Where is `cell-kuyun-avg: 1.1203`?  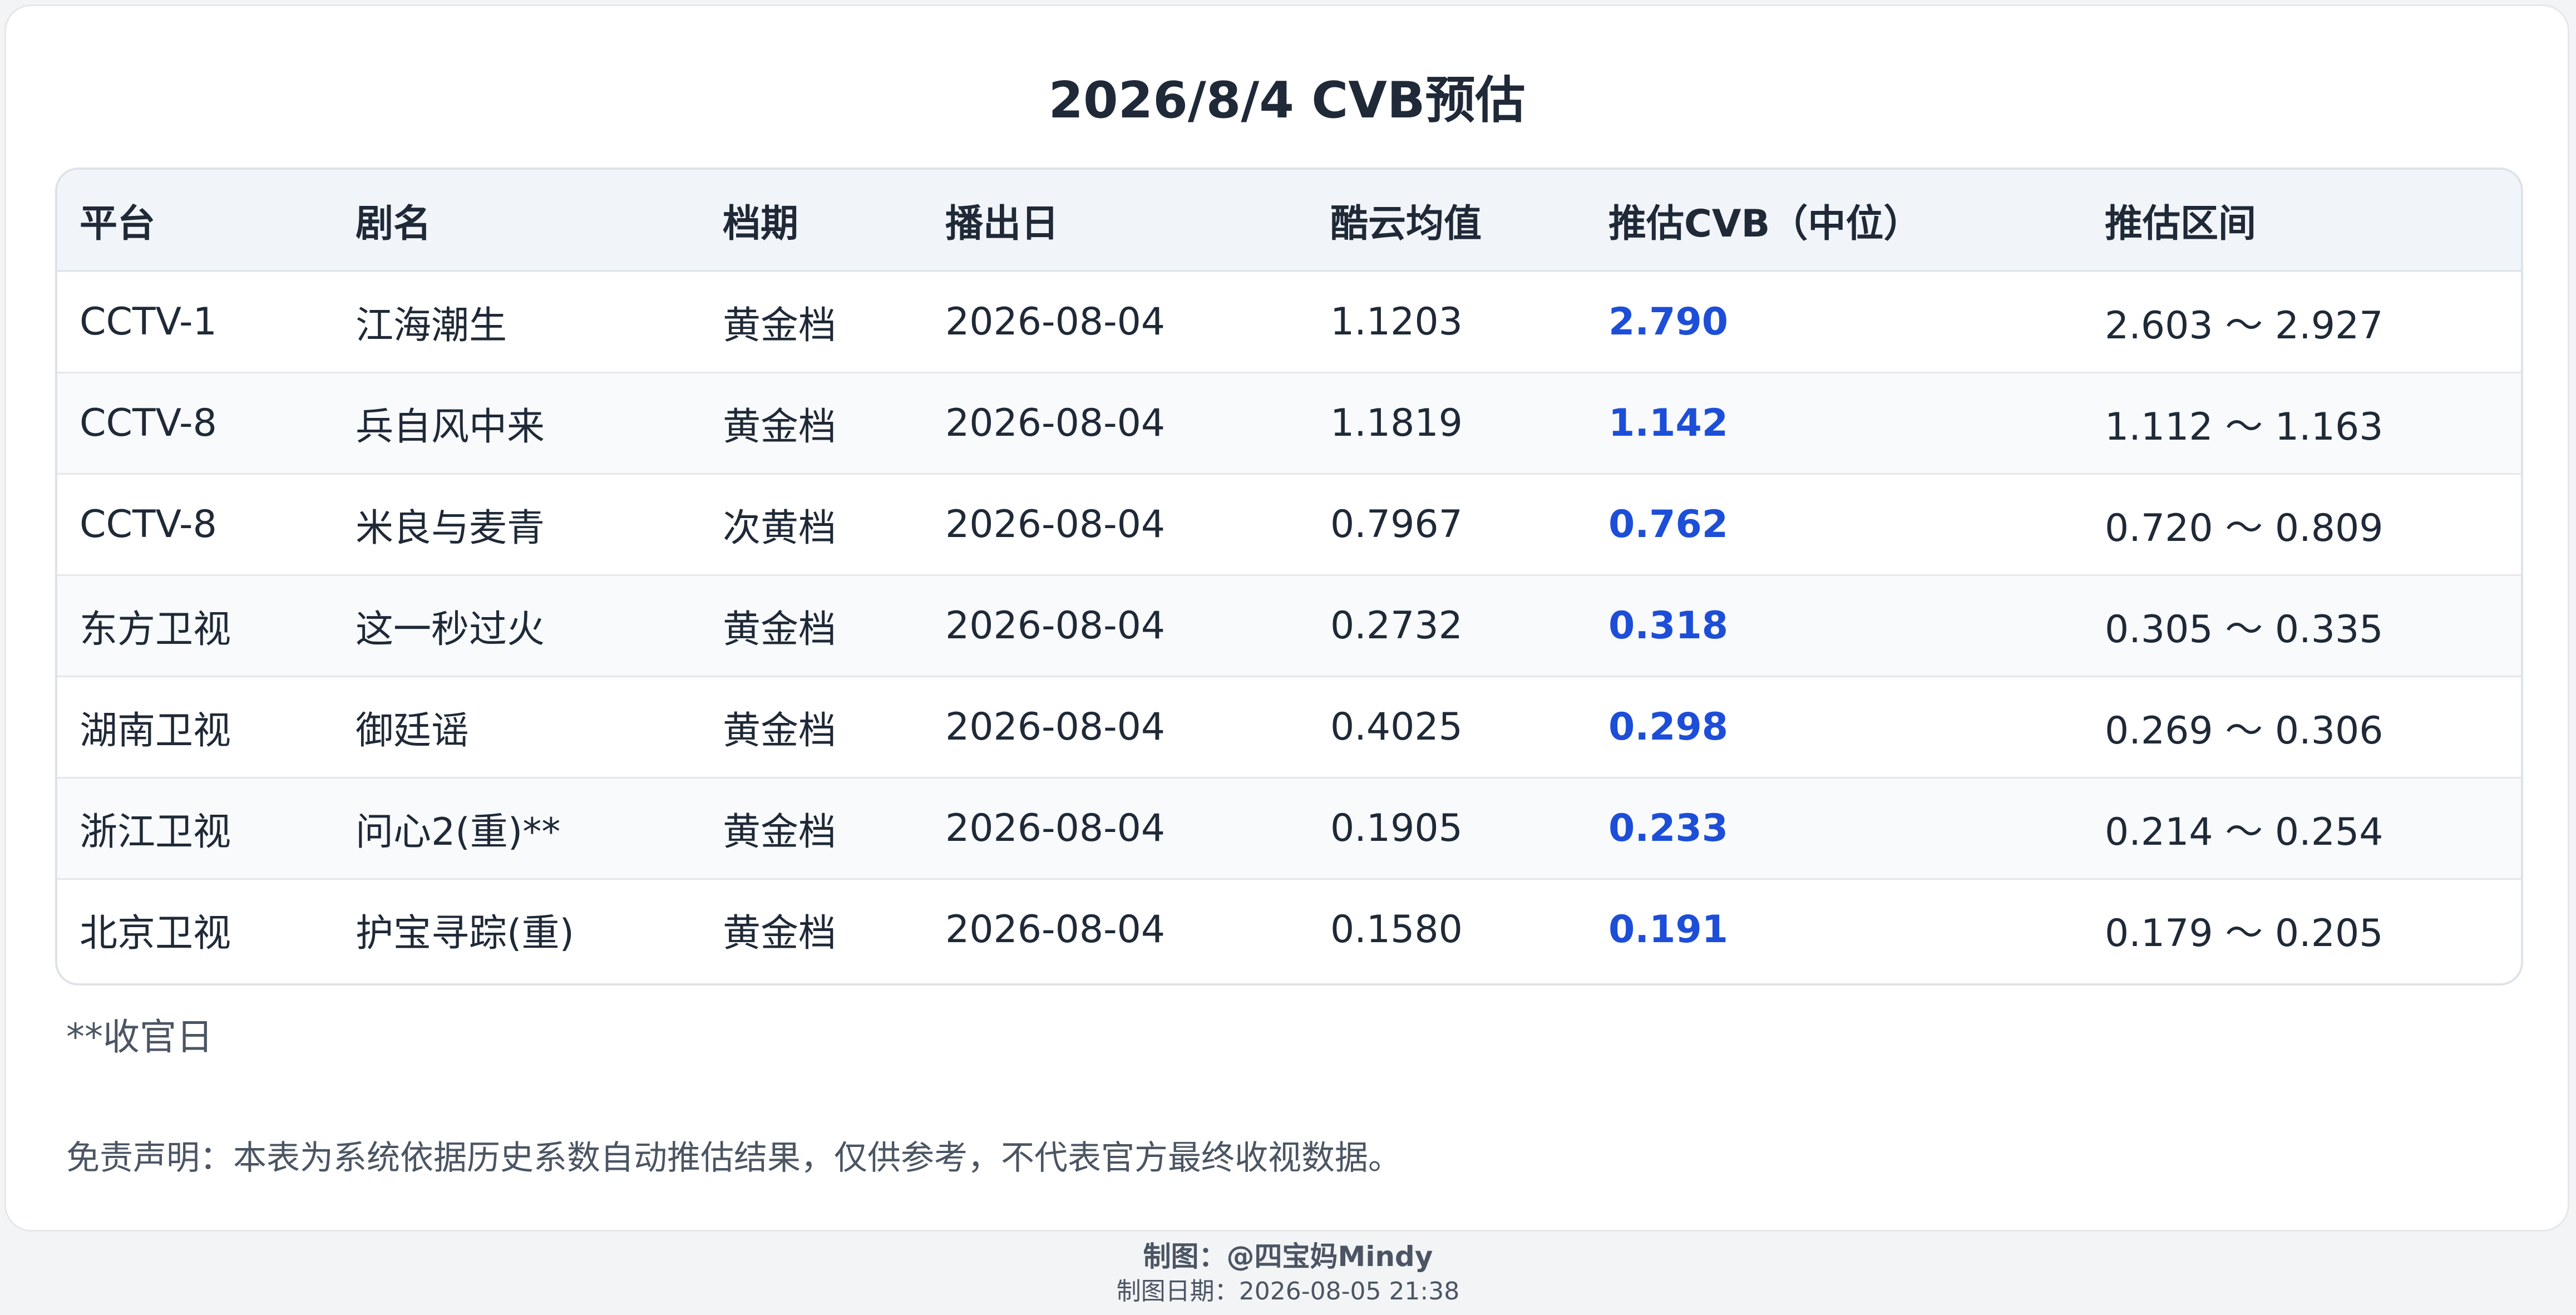 cell-kuyun-avg: 1.1203 is located at coordinates (1396, 321).